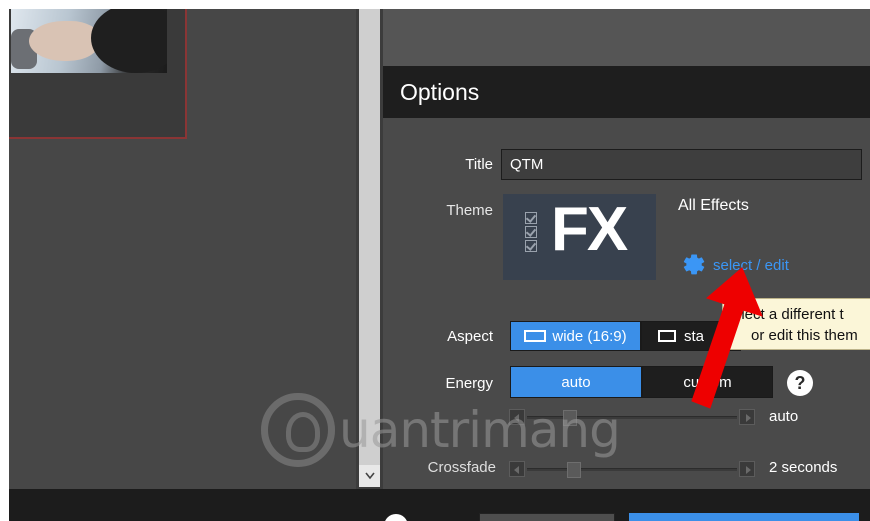 Image resolution: width=870 pixels, height=521 pixels. Describe the element at coordinates (439, 505) in the screenshot. I see `bottom-bar` at that location.